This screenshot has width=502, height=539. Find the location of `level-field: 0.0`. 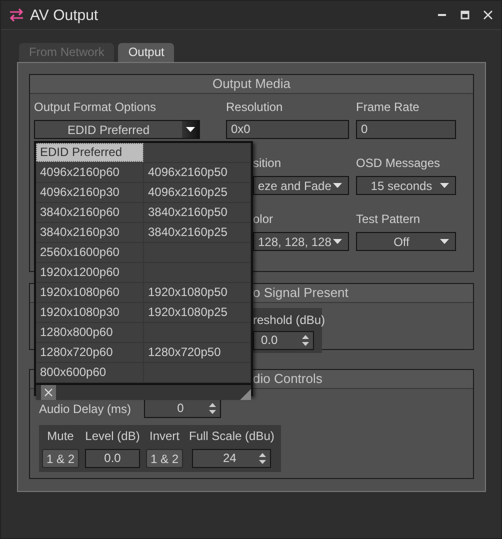

level-field: 0.0 is located at coordinates (112, 458).